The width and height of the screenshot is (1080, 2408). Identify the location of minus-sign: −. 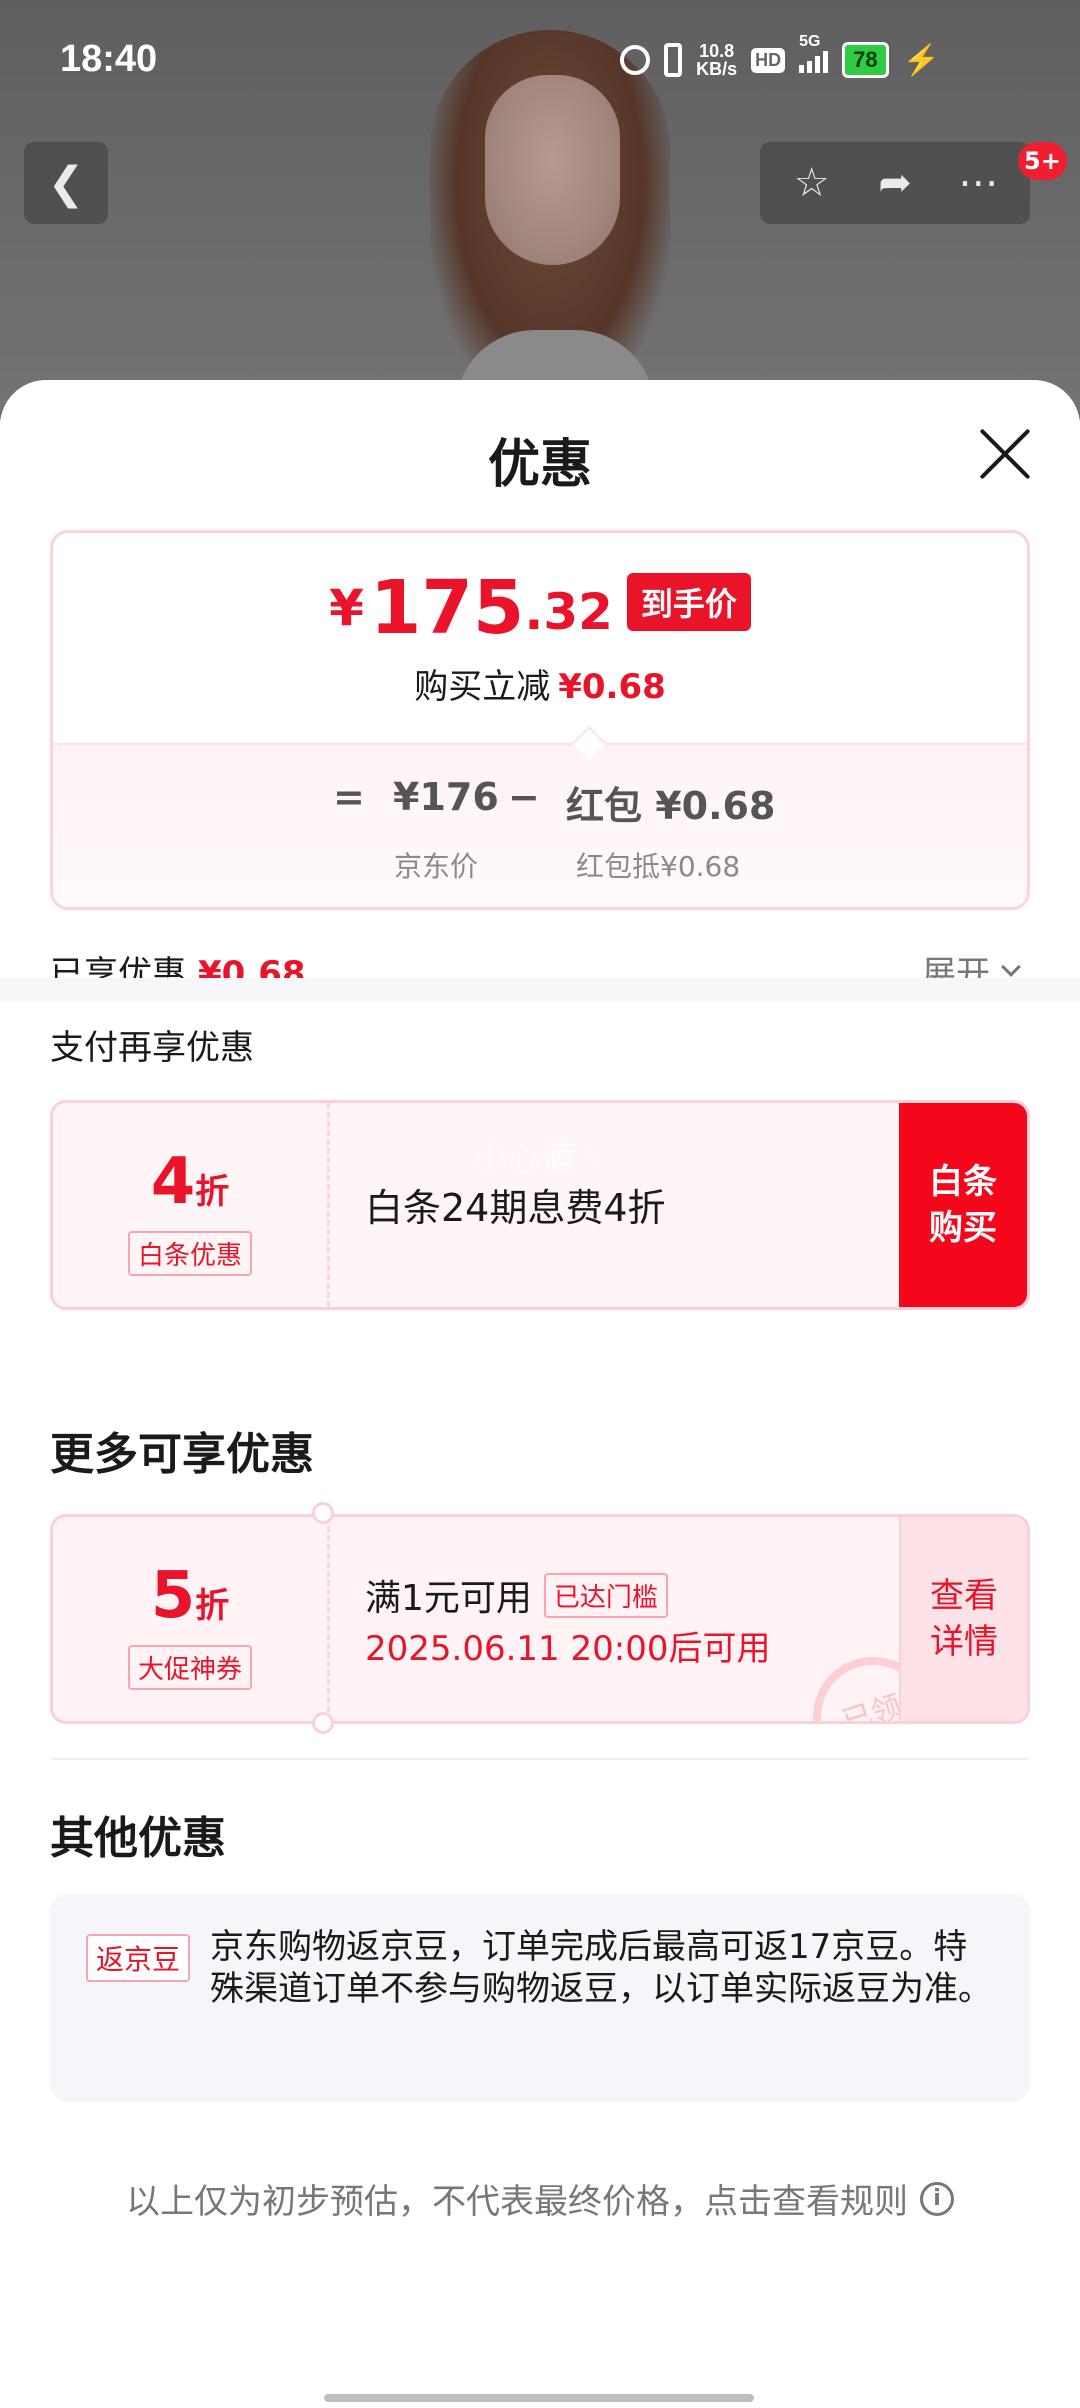
(524, 797).